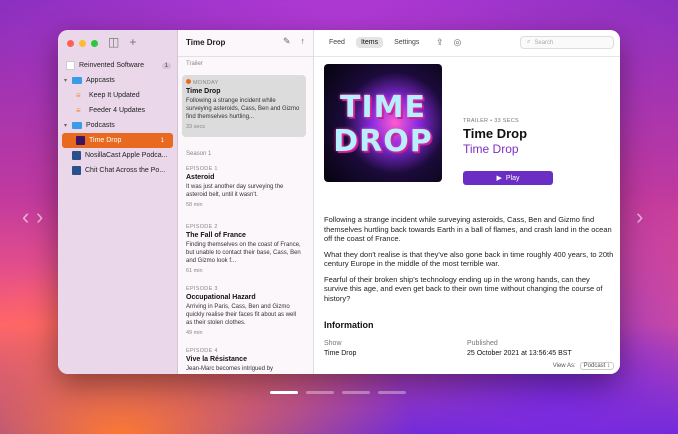  Describe the element at coordinates (206, 83) in the screenshot. I see `episode-label: MONDAY` at that location.